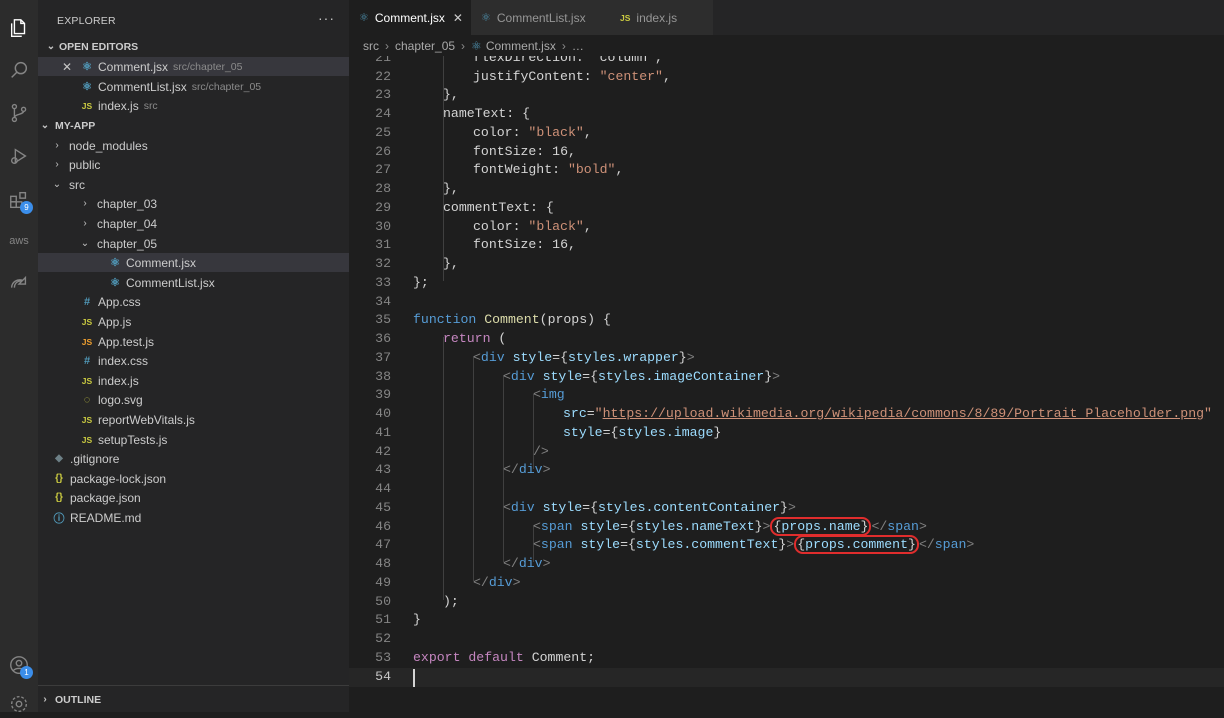  I want to click on tree-item-chapter-05: ⌄ chapter_05, so click(193, 243).